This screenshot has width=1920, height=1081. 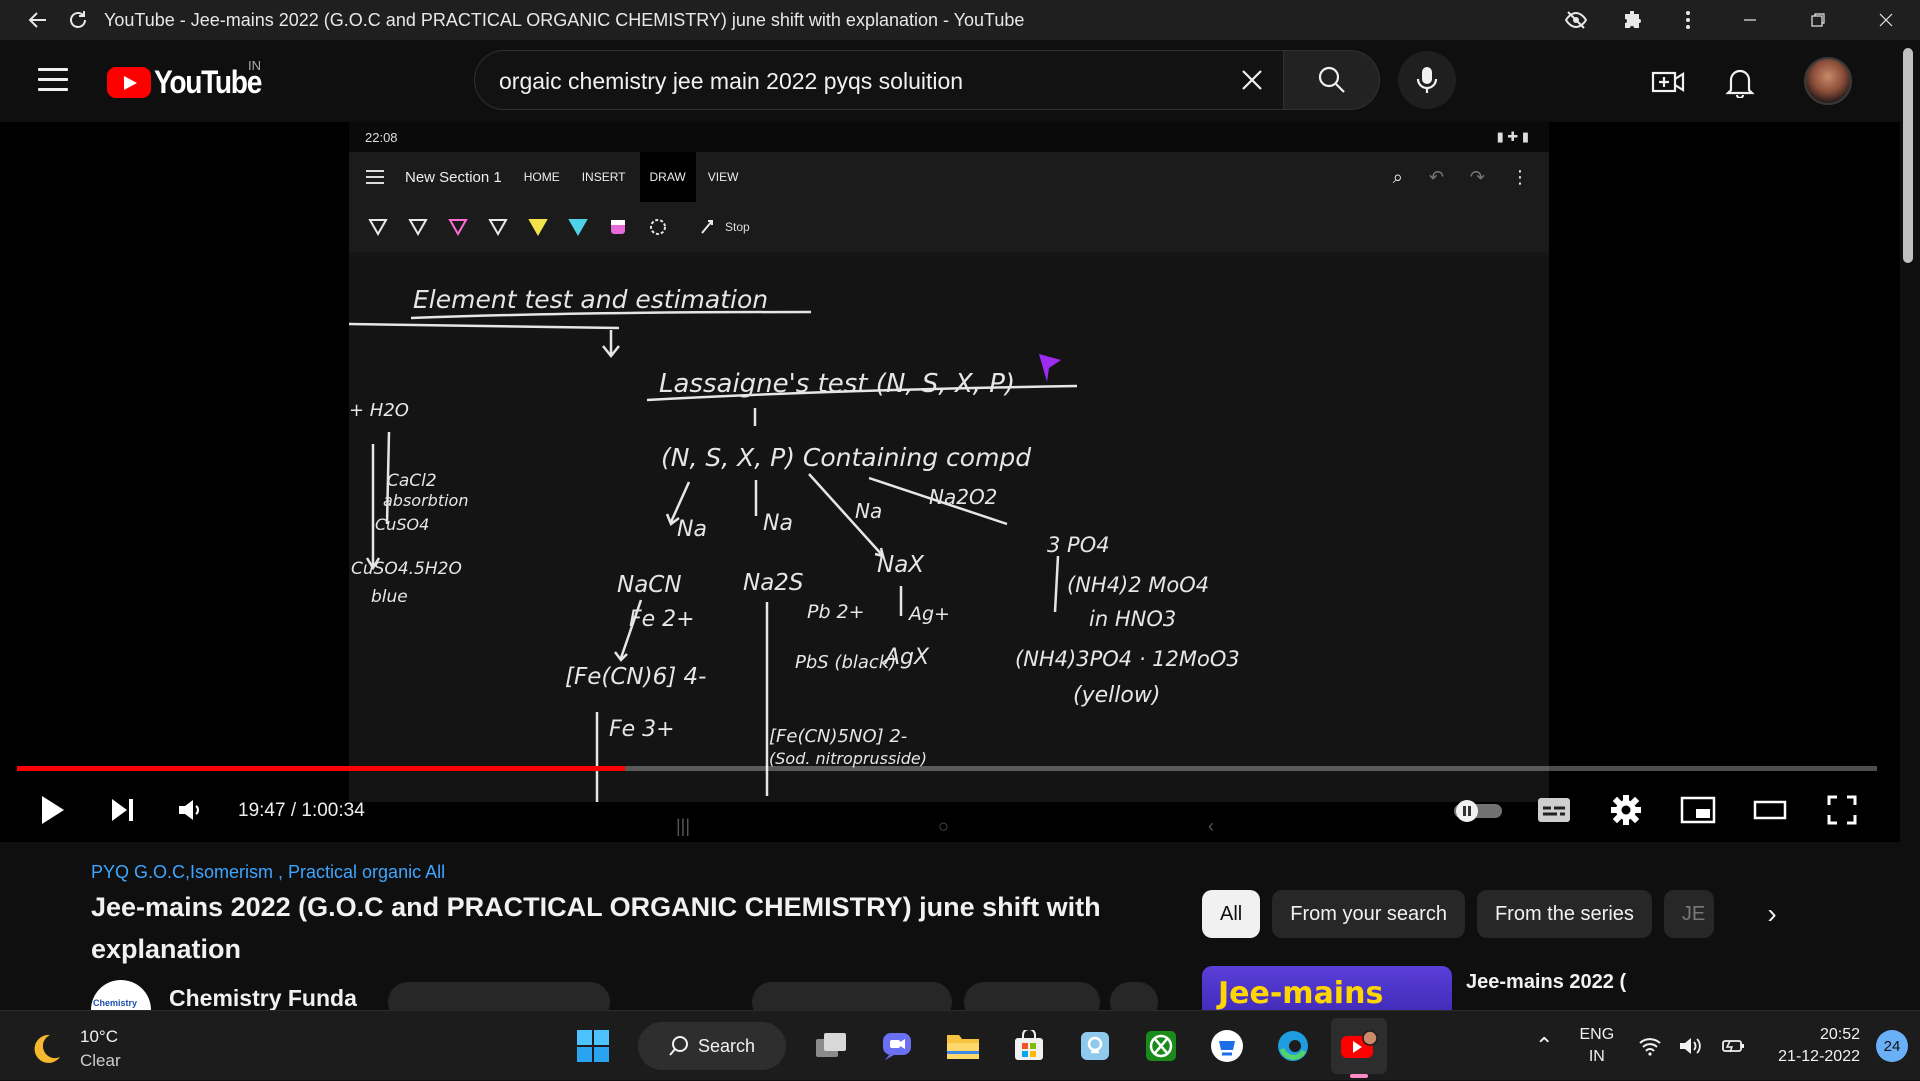 What do you see at coordinates (1691, 1046) in the screenshot?
I see `volume-tray-icon` at bounding box center [1691, 1046].